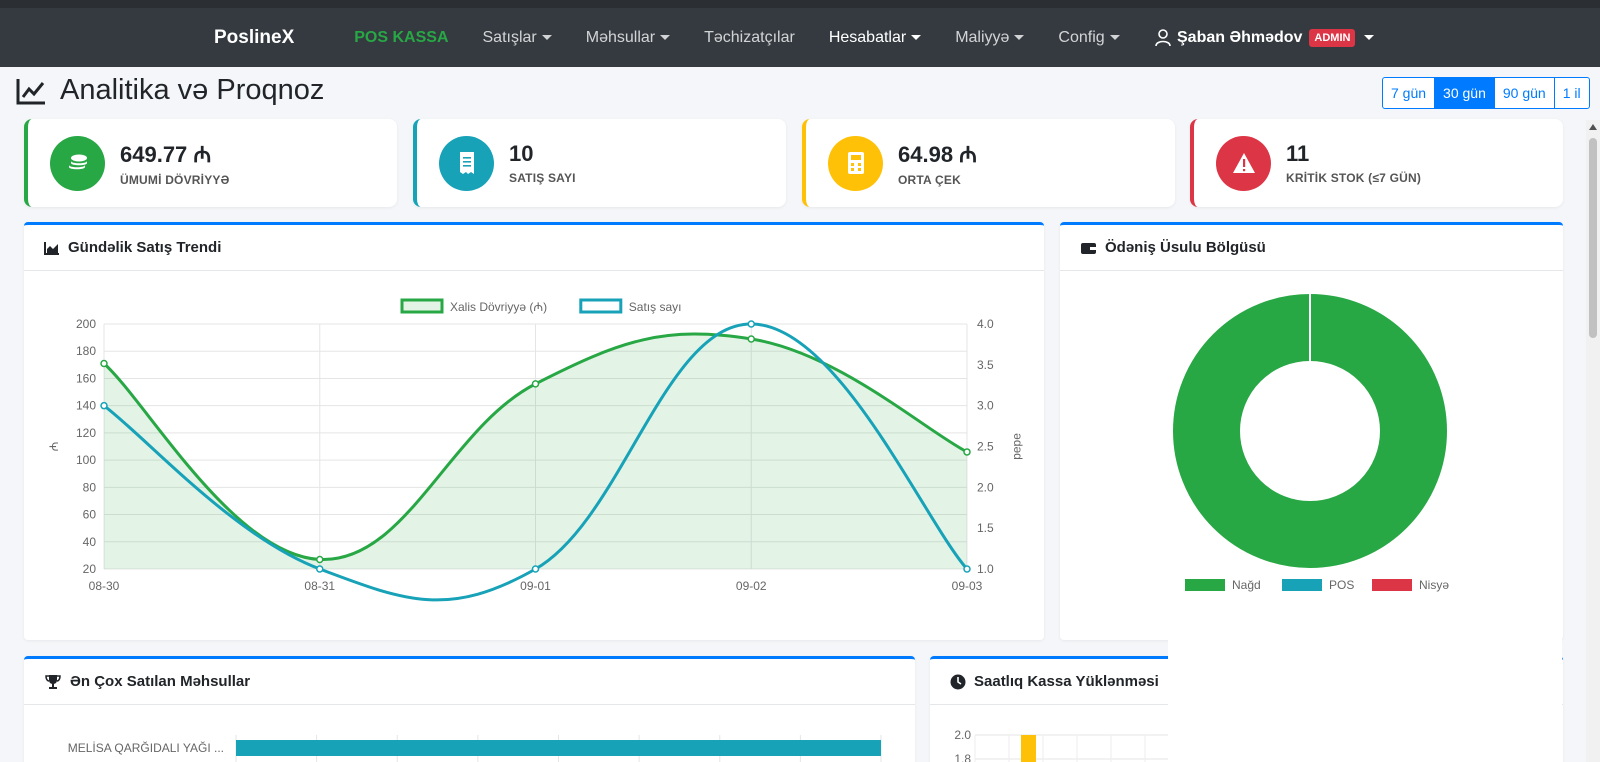  I want to click on wallet-icon, so click(1088, 248).